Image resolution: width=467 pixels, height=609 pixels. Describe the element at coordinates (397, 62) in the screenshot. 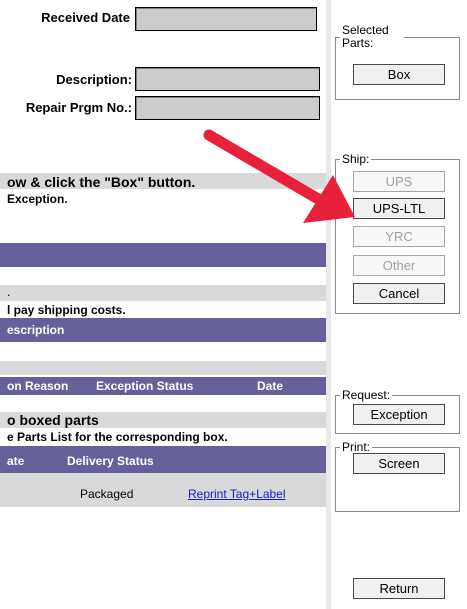

I see `selected-parts-group: Selected Parts:` at that location.